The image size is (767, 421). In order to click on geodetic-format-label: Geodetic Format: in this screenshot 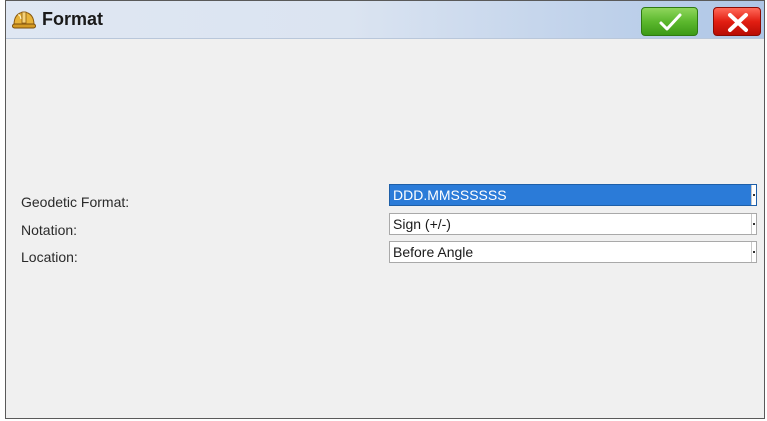, I will do `click(75, 202)`.